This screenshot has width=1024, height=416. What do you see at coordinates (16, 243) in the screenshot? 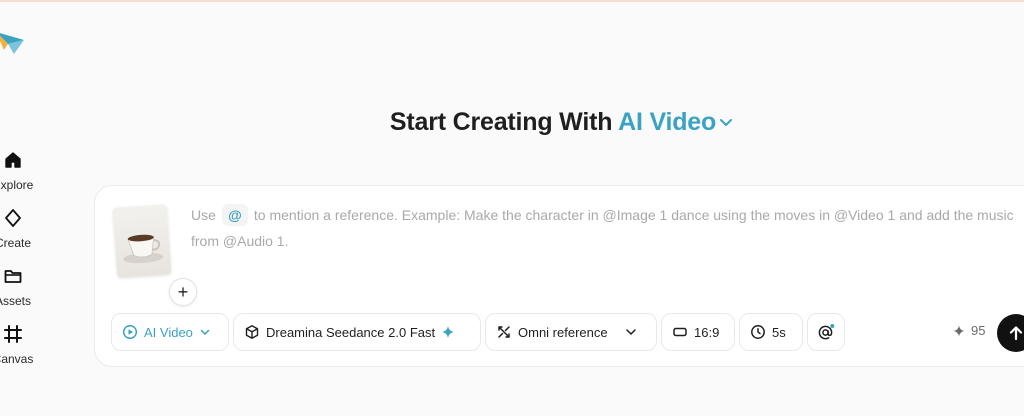
I see `sidebar-item-label: Create` at bounding box center [16, 243].